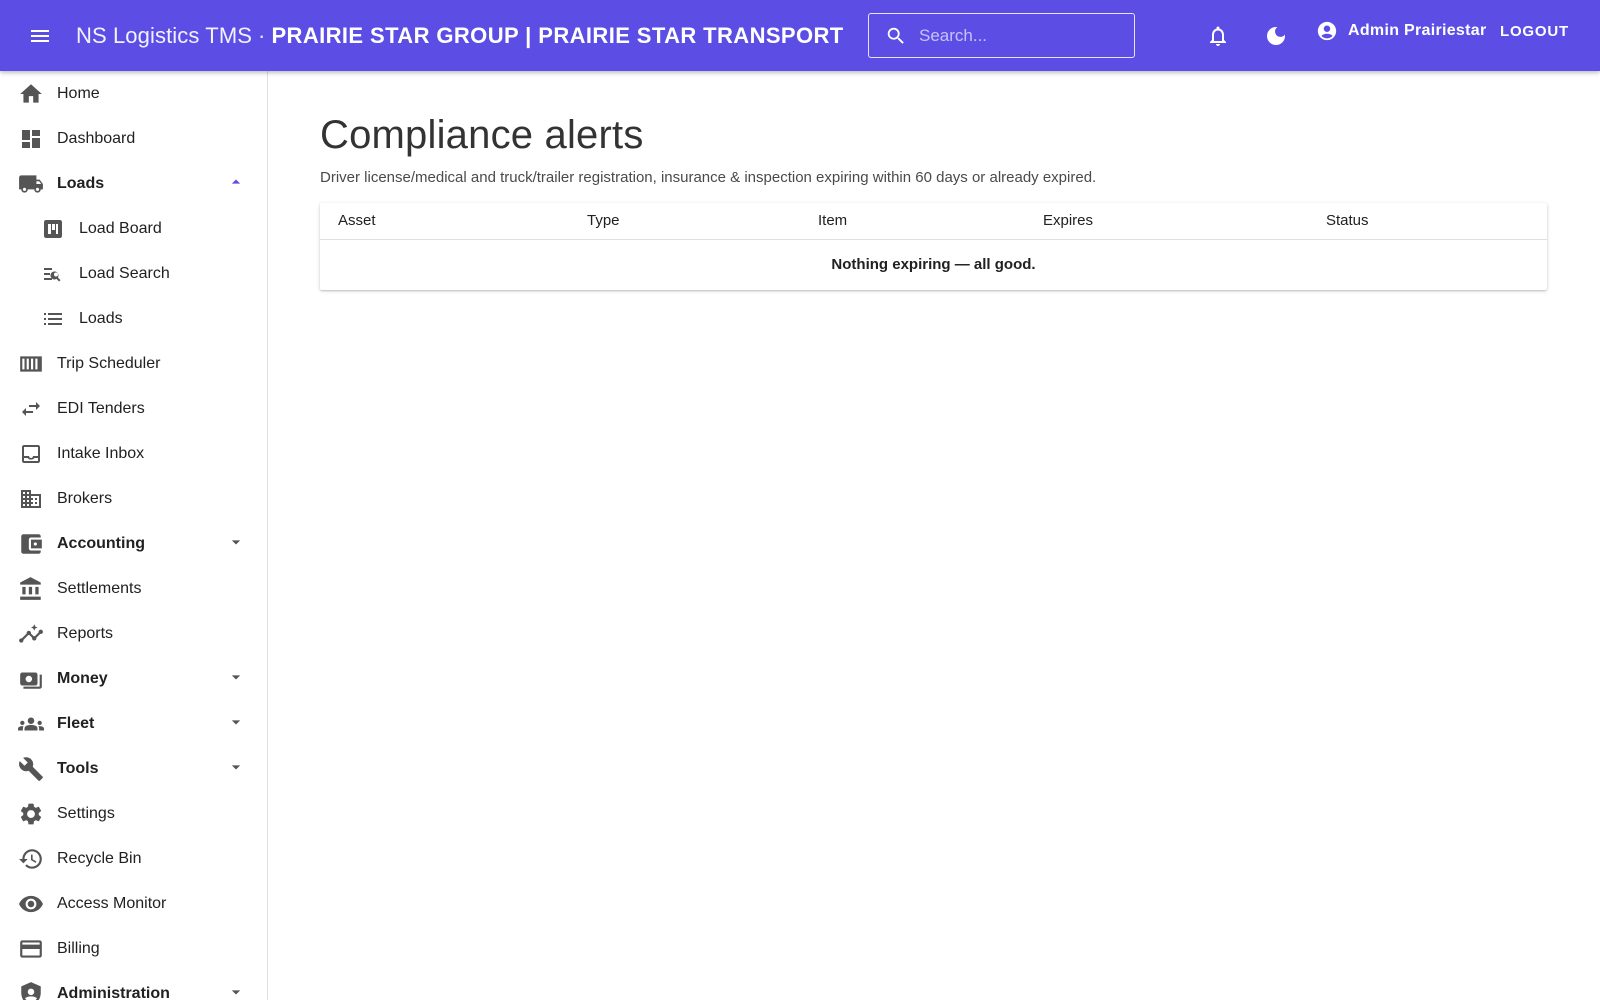 This screenshot has height=1000, width=1600. I want to click on user-name: Admin Prairiestar, so click(1417, 30).